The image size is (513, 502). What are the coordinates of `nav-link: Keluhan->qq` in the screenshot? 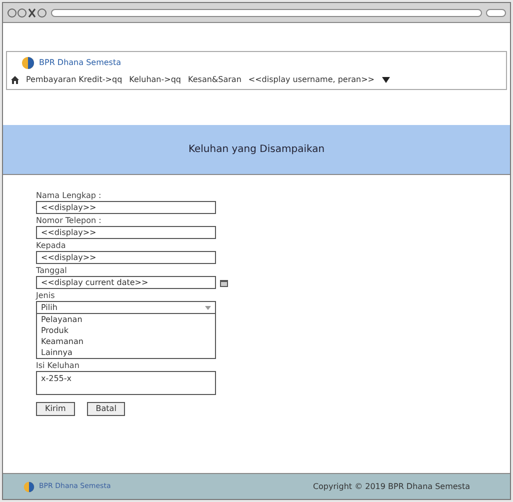 It's located at (155, 80).